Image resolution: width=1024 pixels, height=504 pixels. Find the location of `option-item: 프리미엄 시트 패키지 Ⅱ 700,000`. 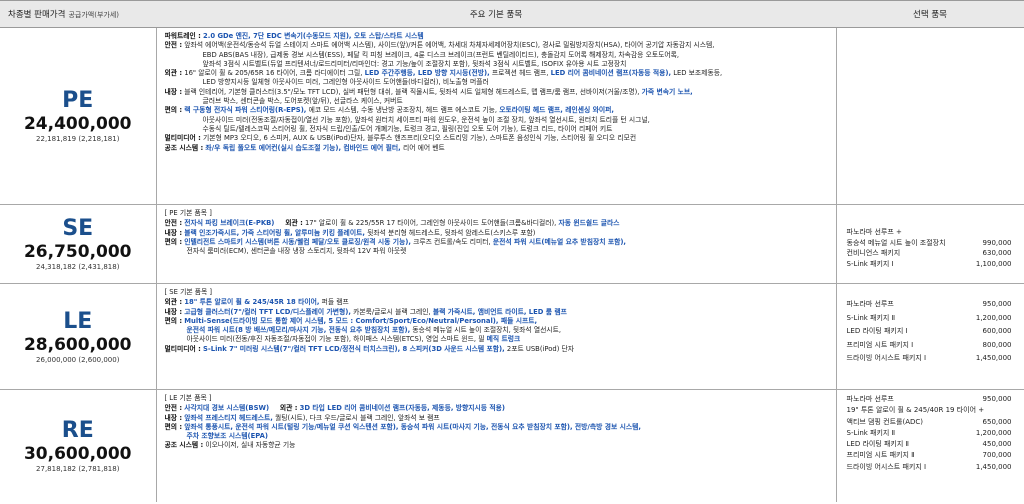

option-item: 프리미엄 시트 패키지 Ⅱ 700,000 is located at coordinates (929, 455).